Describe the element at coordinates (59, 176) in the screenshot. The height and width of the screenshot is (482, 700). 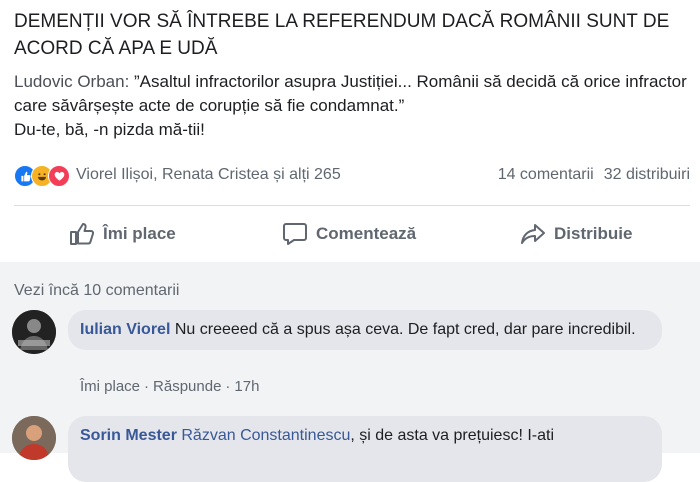
I see `love-reaction-icon` at that location.